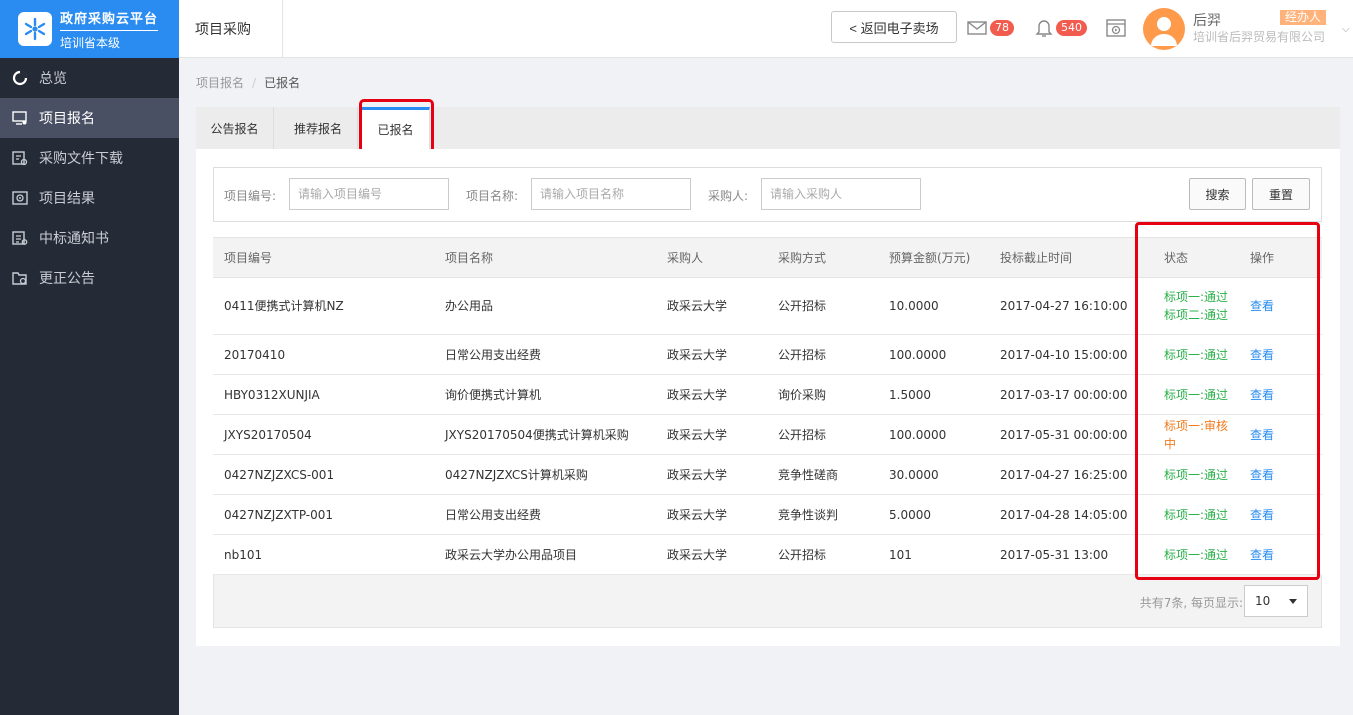 The image size is (1353, 715). Describe the element at coordinates (396, 128) in the screenshot. I see `tab-signed-up: 已报名` at that location.